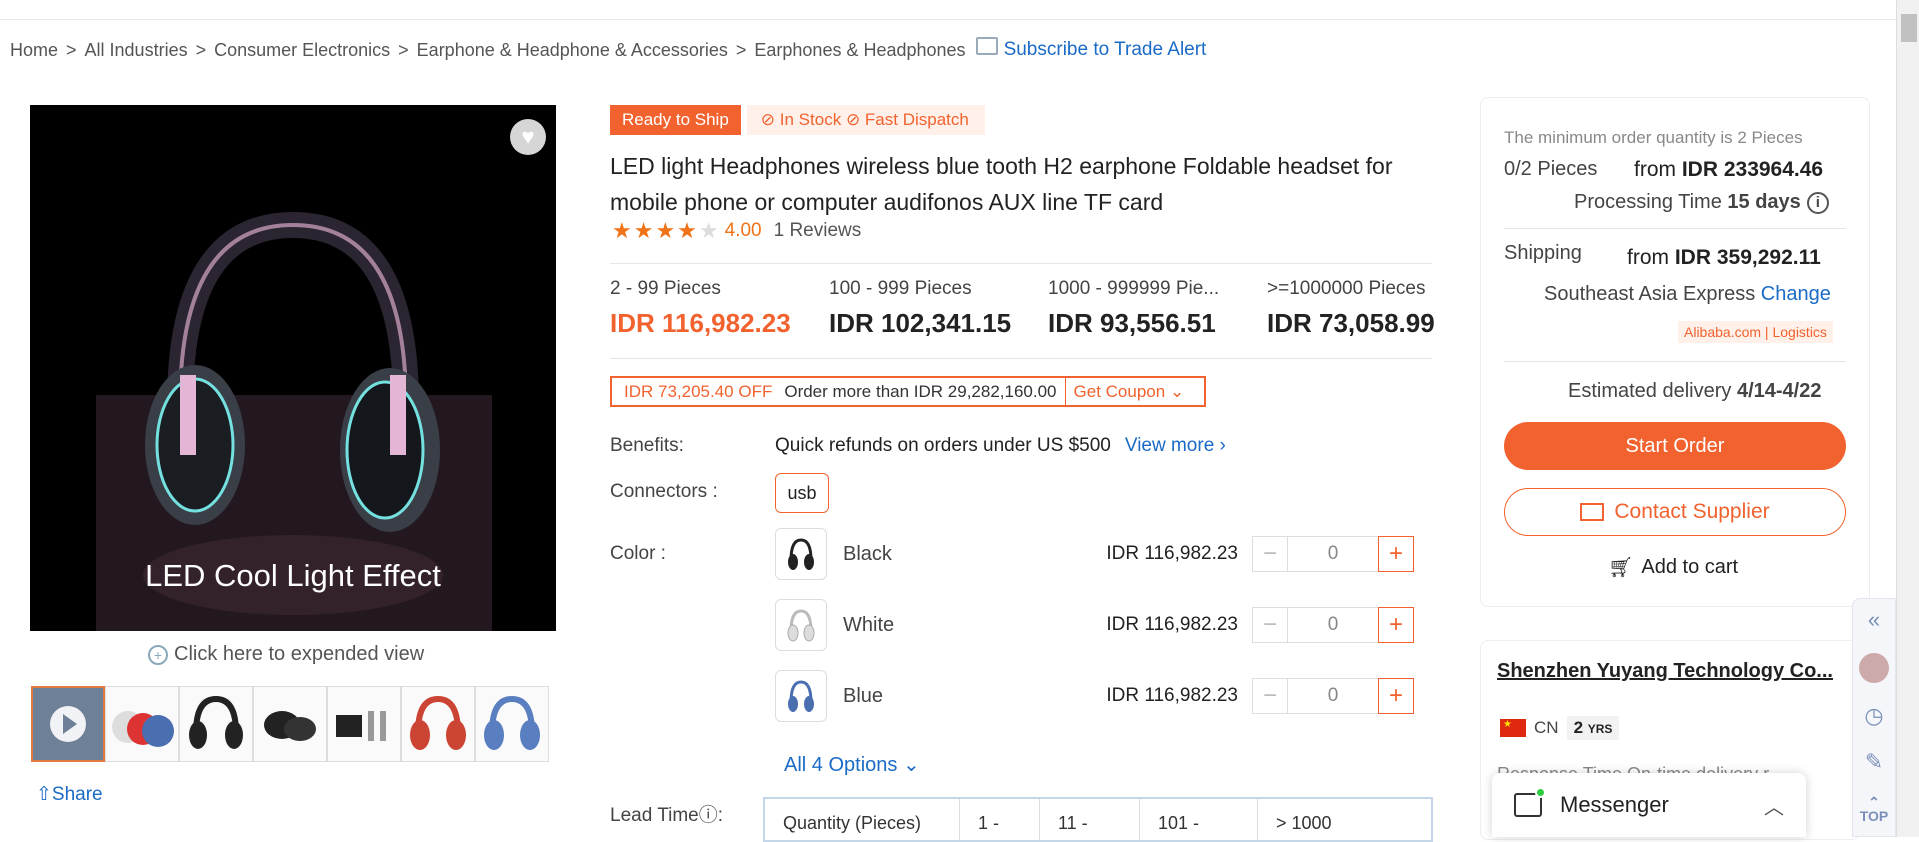 The height and width of the screenshot is (842, 1919). I want to click on favorite-heart-icon: ♥, so click(528, 137).